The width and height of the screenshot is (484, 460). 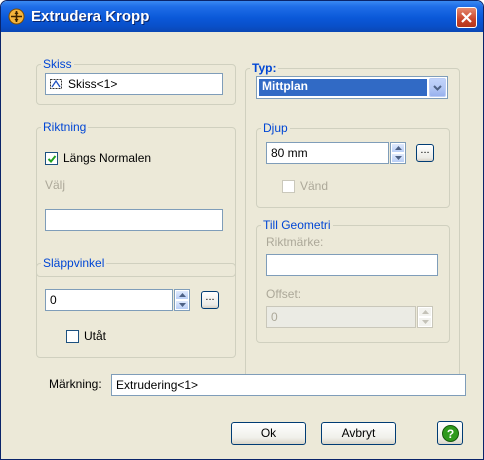 I want to click on utat-label: Utåt, so click(x=95, y=336).